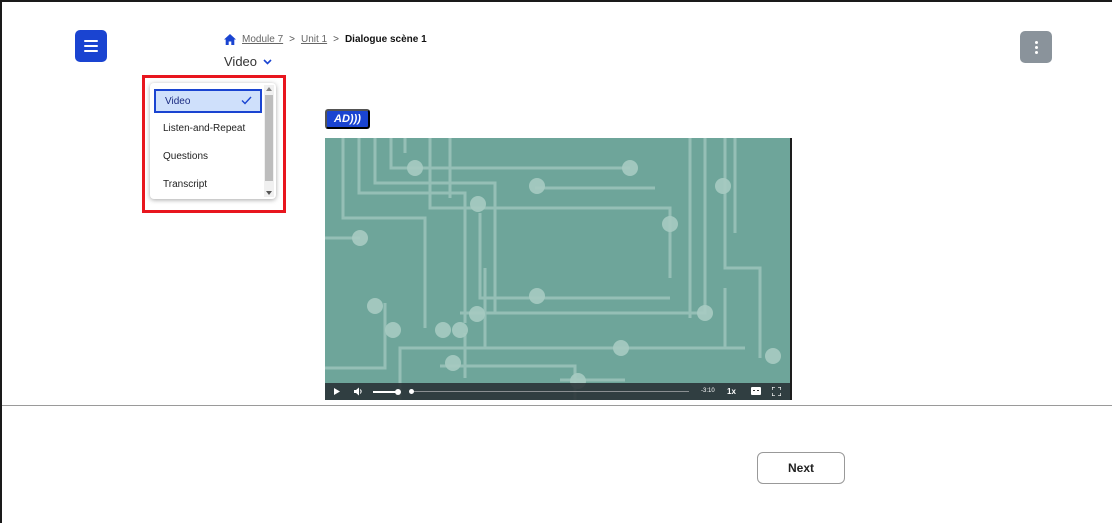  Describe the element at coordinates (208, 101) in the screenshot. I see `dropdown-option-video: Video` at that location.